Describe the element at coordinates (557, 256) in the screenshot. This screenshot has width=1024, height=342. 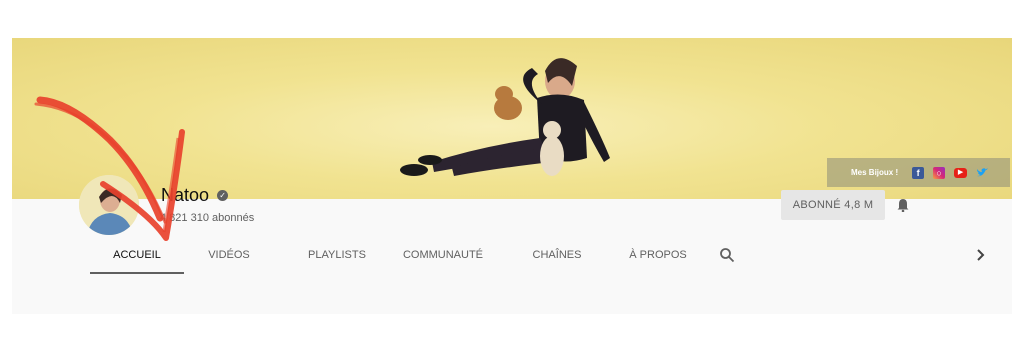
I see `tab-chaines: CHAÎNES` at that location.